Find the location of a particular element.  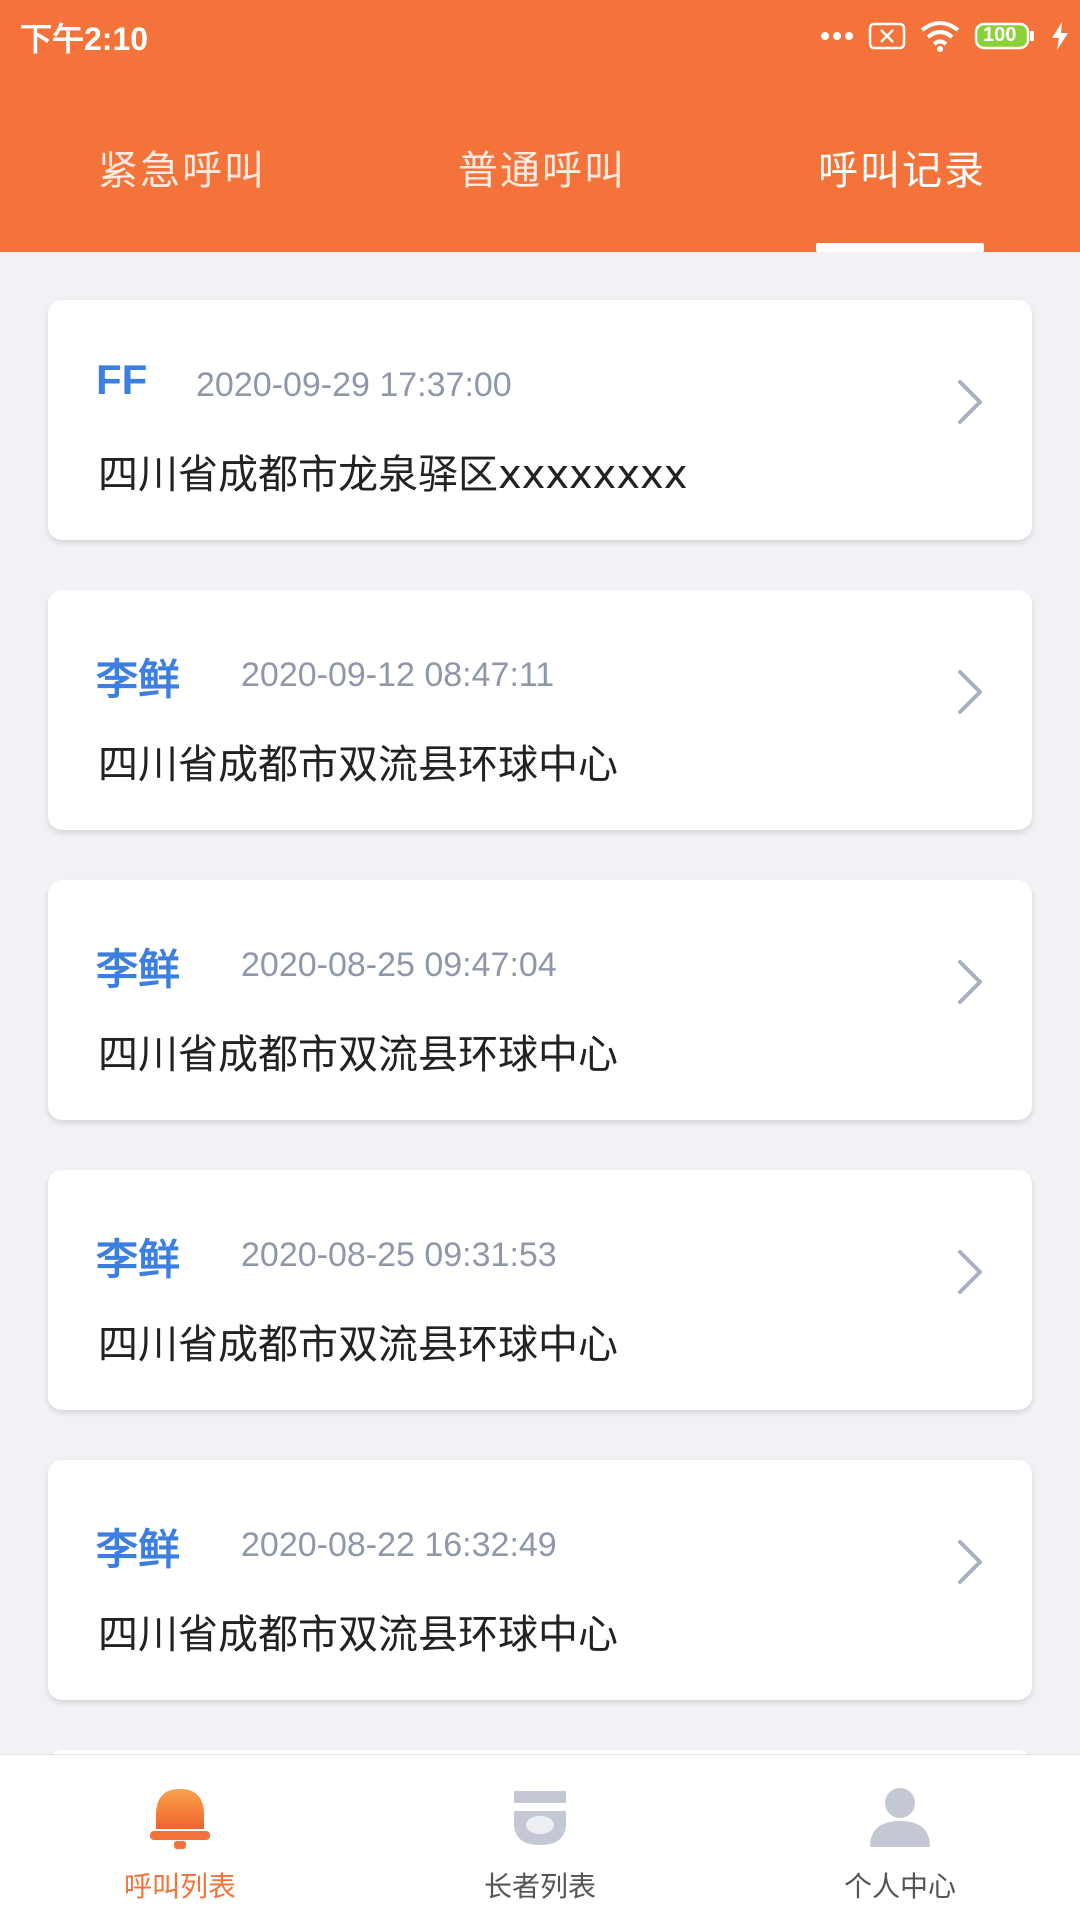

battery-level: 100 is located at coordinates (1000, 35).